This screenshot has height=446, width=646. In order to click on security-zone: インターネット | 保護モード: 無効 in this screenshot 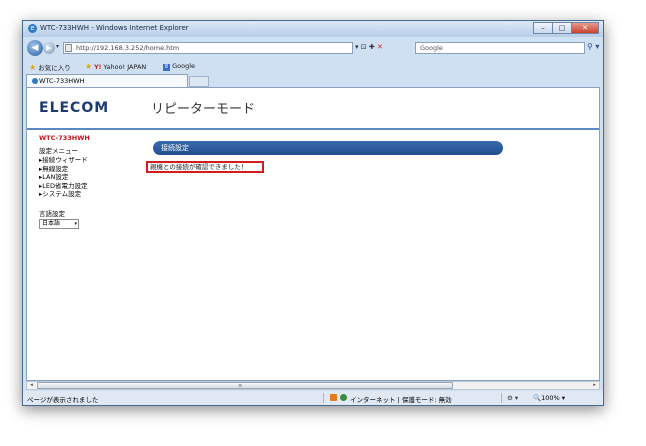, I will do `click(401, 399)`.